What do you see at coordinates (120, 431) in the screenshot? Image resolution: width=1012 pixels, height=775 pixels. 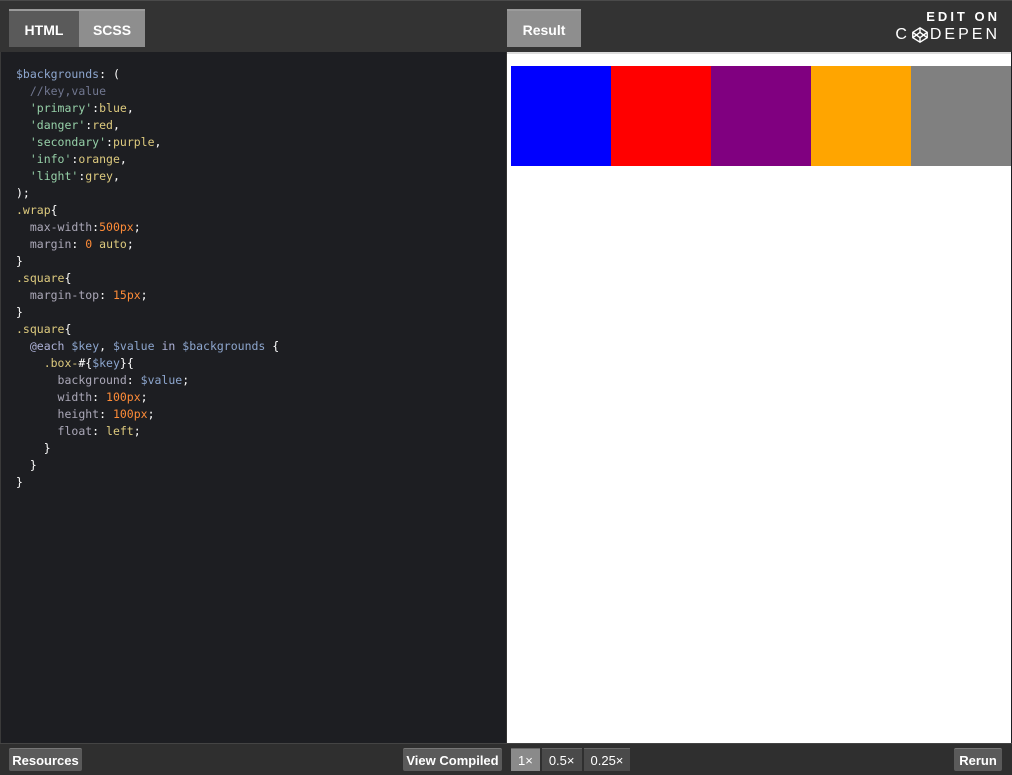 I see `code-token: left` at bounding box center [120, 431].